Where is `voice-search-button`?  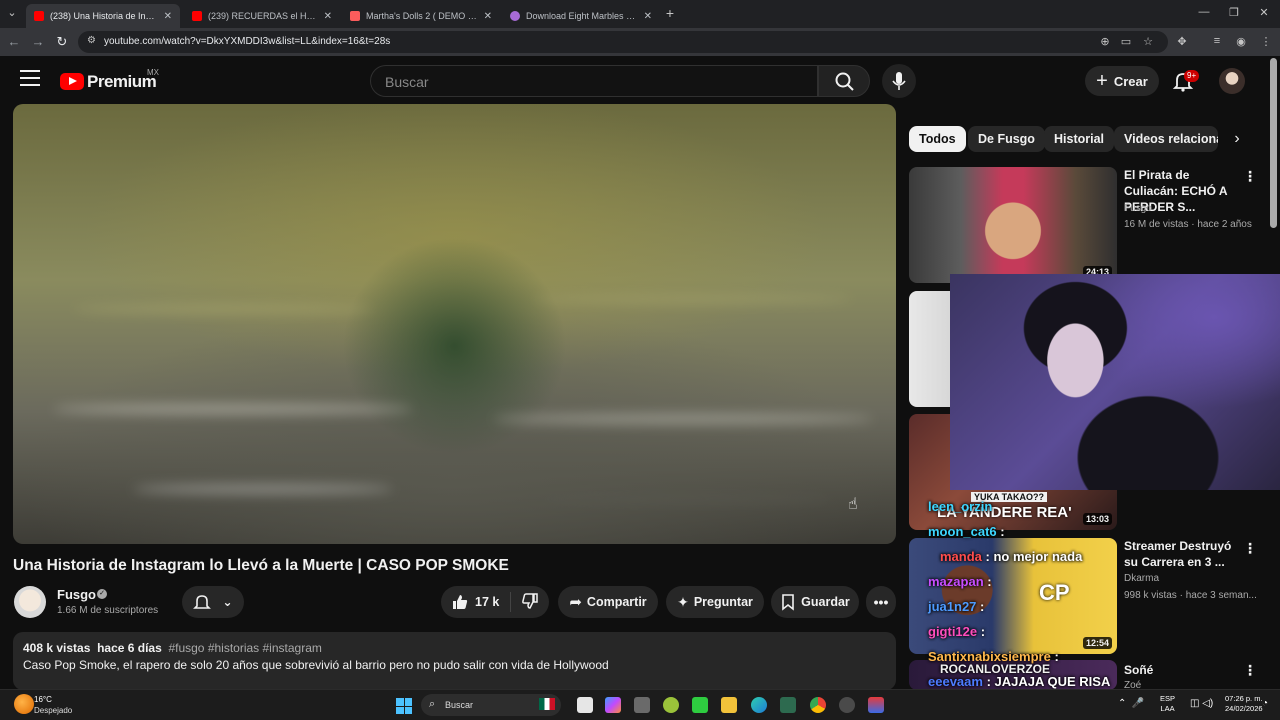 voice-search-button is located at coordinates (899, 81).